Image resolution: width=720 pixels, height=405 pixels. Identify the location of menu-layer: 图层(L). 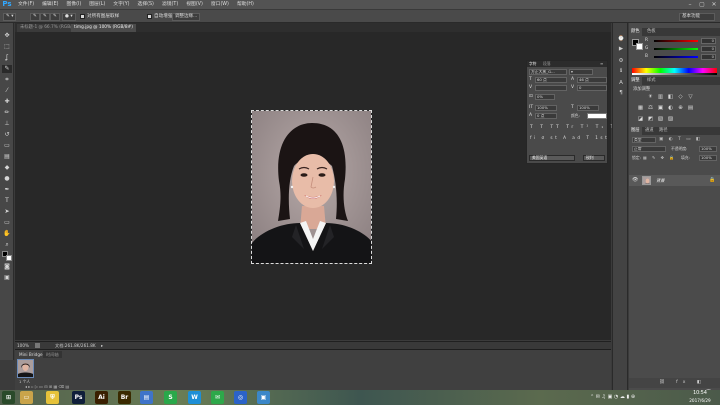
(97, 4).